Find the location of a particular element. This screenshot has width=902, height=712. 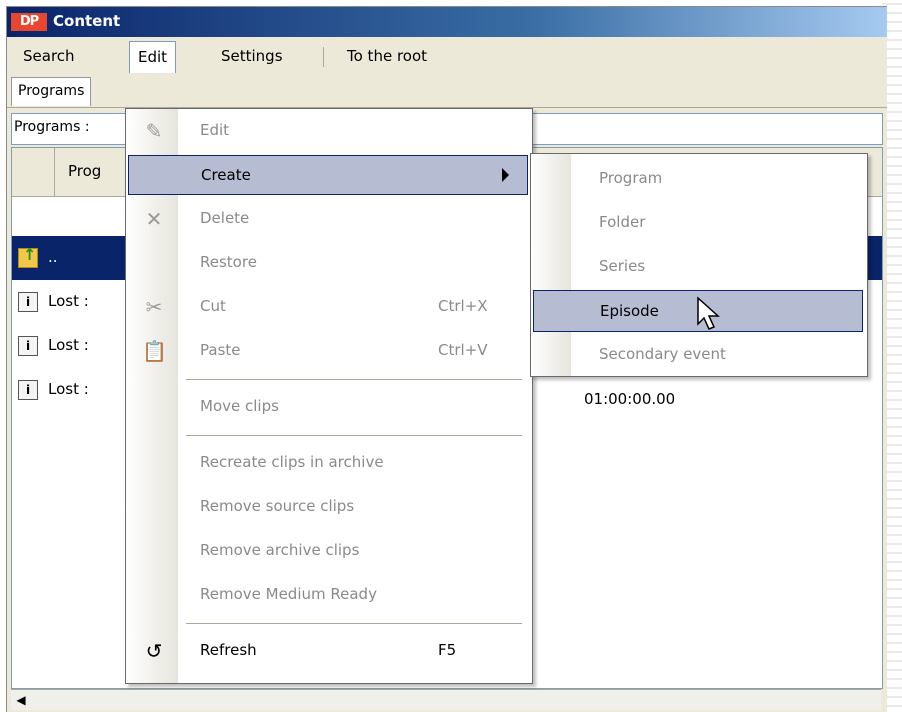

menu-item-remove-source-clips: Remove source clips is located at coordinates (328, 507).